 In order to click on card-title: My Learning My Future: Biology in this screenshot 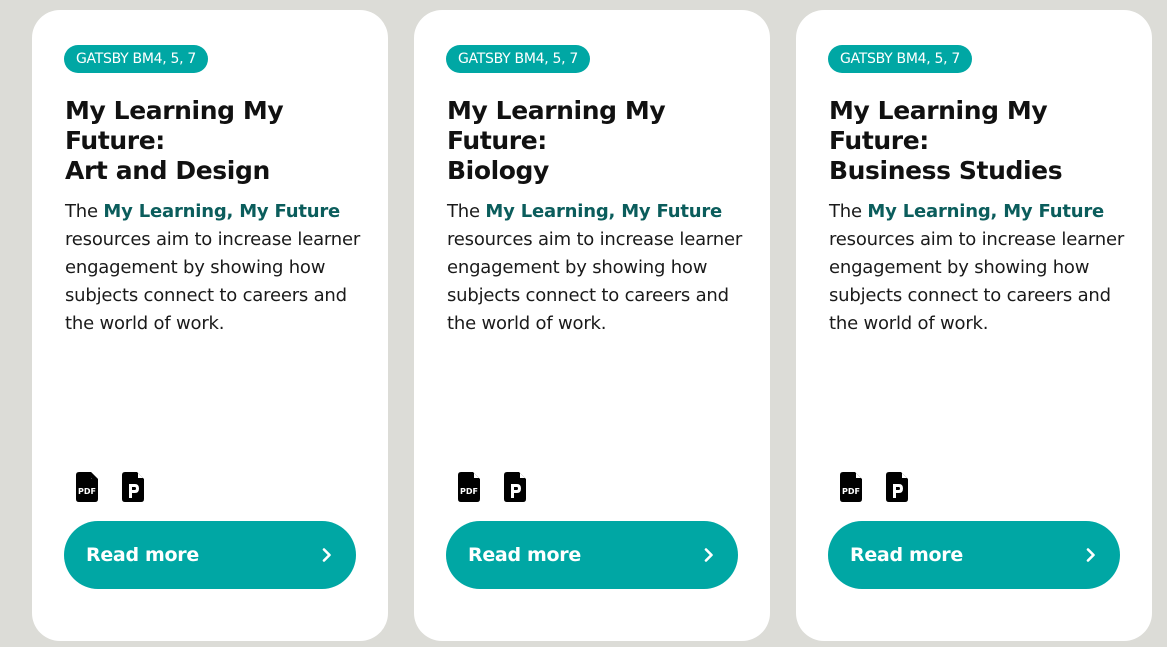, I will do `click(597, 141)`.